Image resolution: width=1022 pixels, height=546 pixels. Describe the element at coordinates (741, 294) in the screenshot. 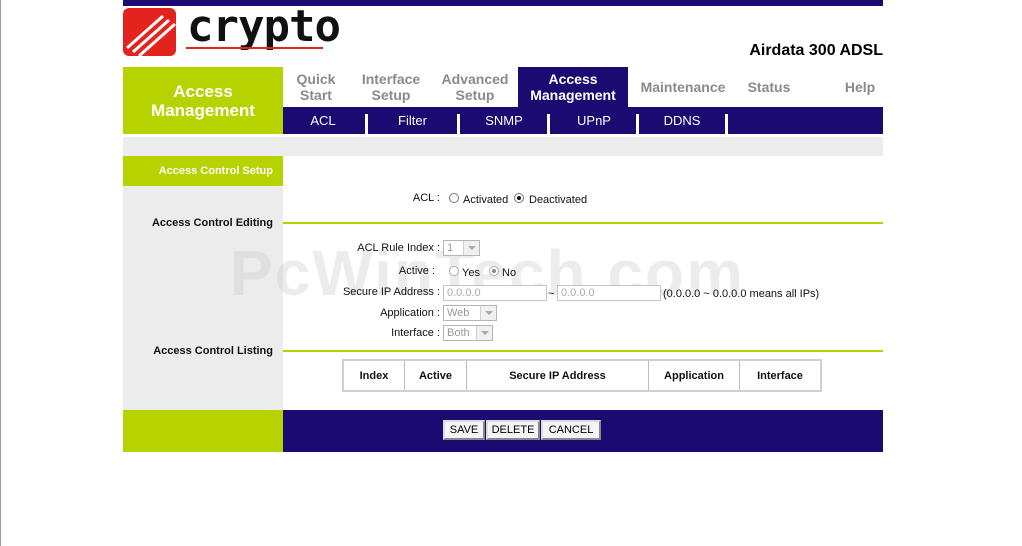

I see `ip-range-hint: (0.0.0.0 ~ 0.0.0.0 means all IPs)` at that location.